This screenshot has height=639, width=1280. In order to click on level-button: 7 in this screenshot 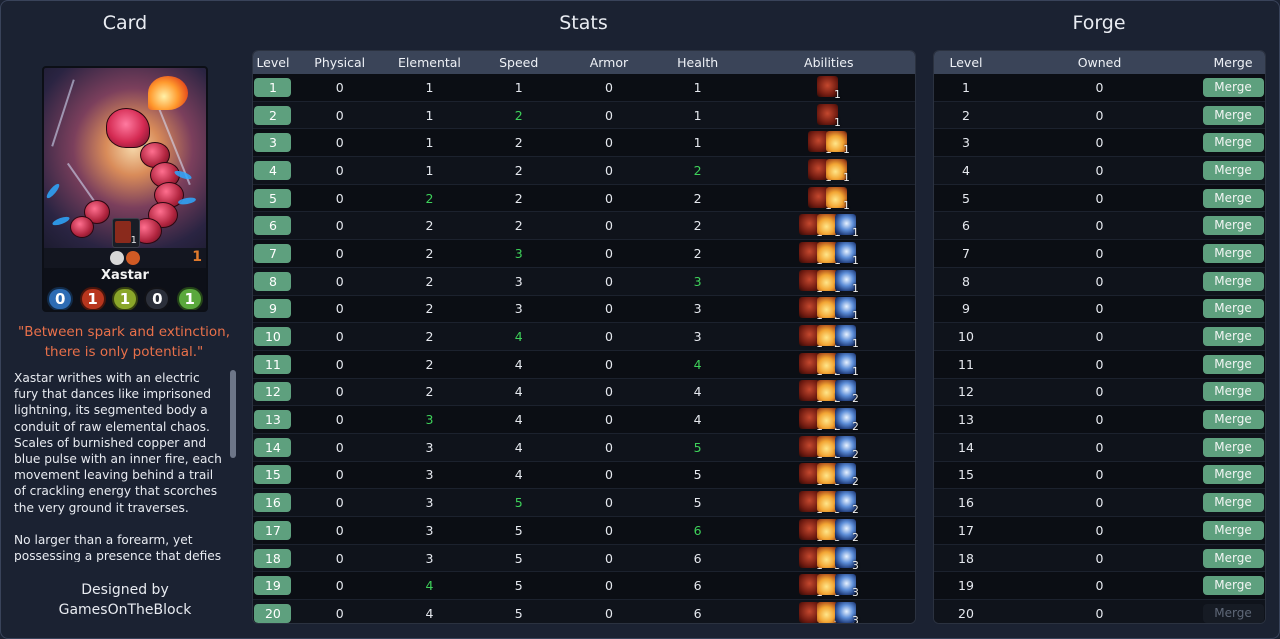, I will do `click(273, 253)`.